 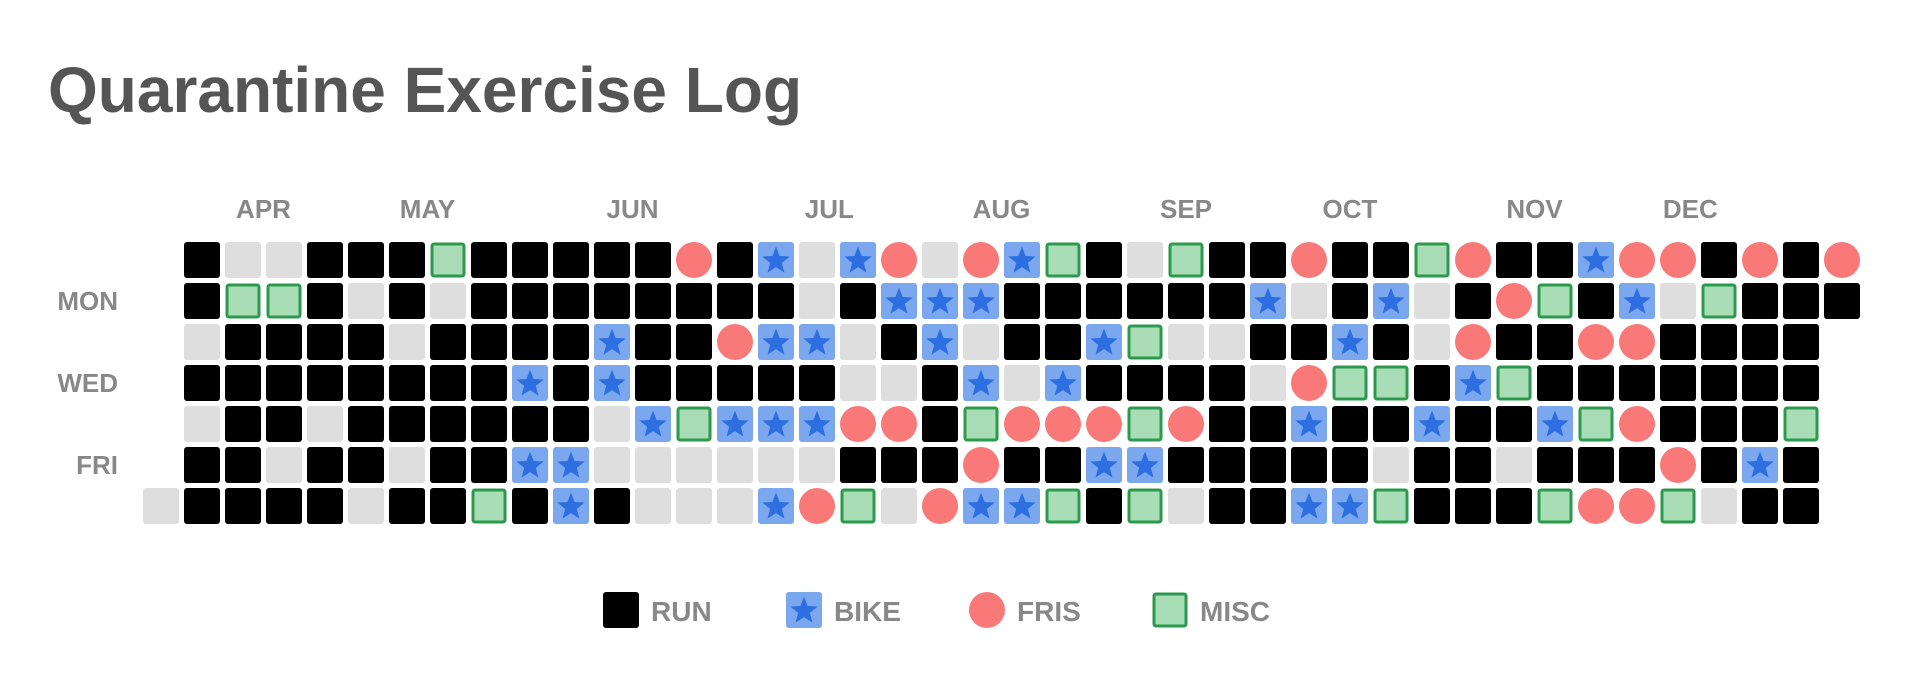 I want to click on legend-label: BIKE, so click(x=867, y=611).